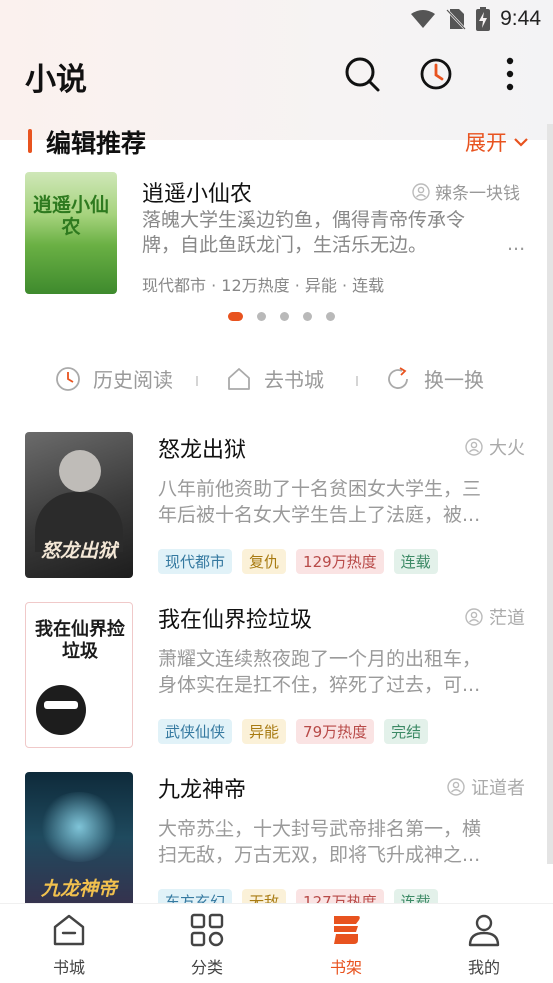 This screenshot has width=553, height=983. Describe the element at coordinates (96, 143) in the screenshot. I see `section-title: 编辑推荐` at that location.